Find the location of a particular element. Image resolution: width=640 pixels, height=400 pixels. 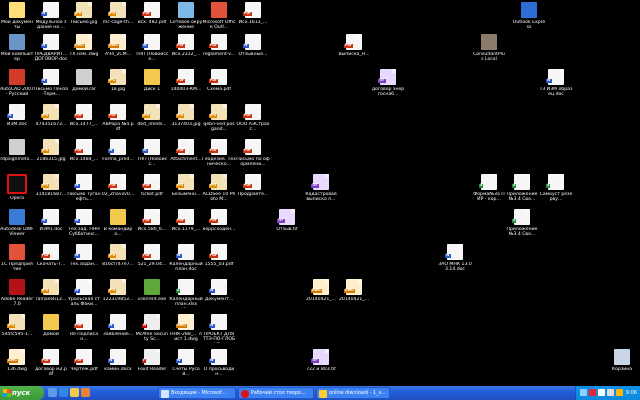

desktop-icon: DWG TX.нэм..dwg is located at coordinates (84, 45).